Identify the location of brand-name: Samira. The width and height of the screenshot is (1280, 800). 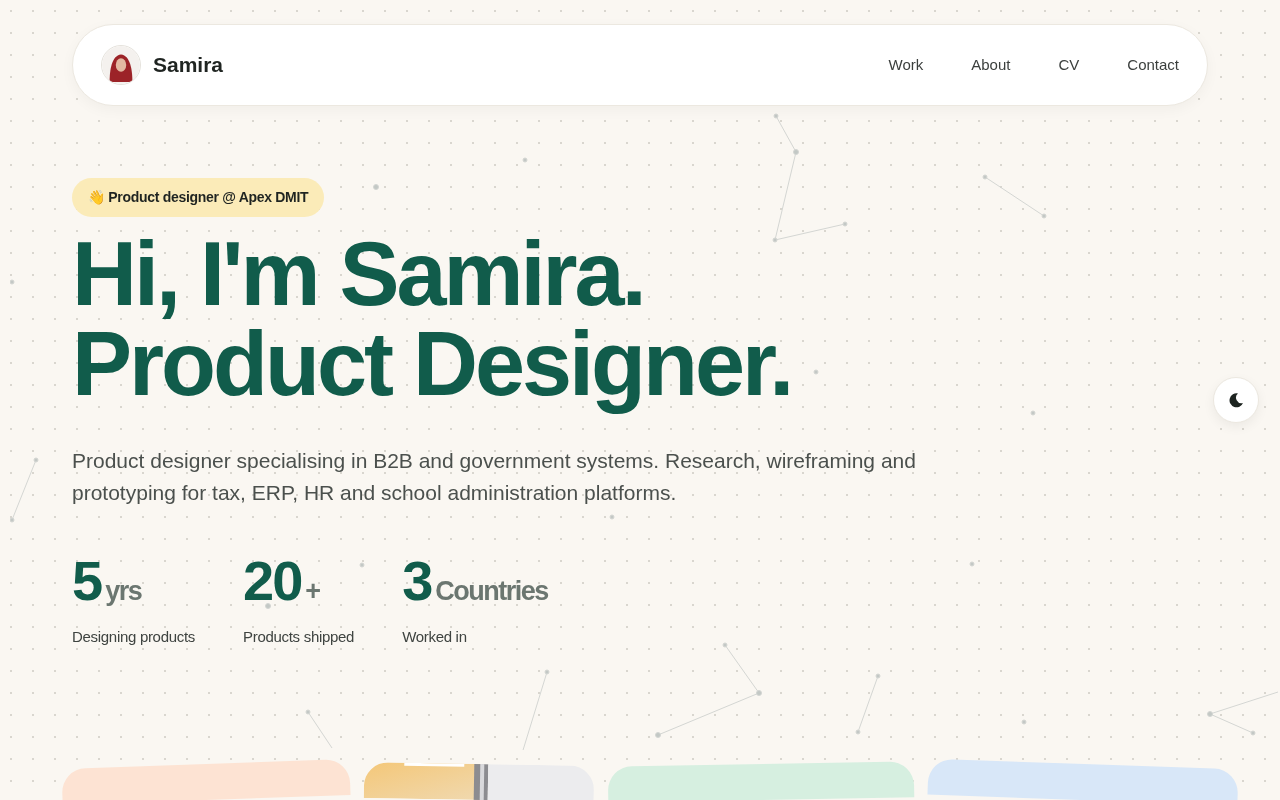
(188, 65).